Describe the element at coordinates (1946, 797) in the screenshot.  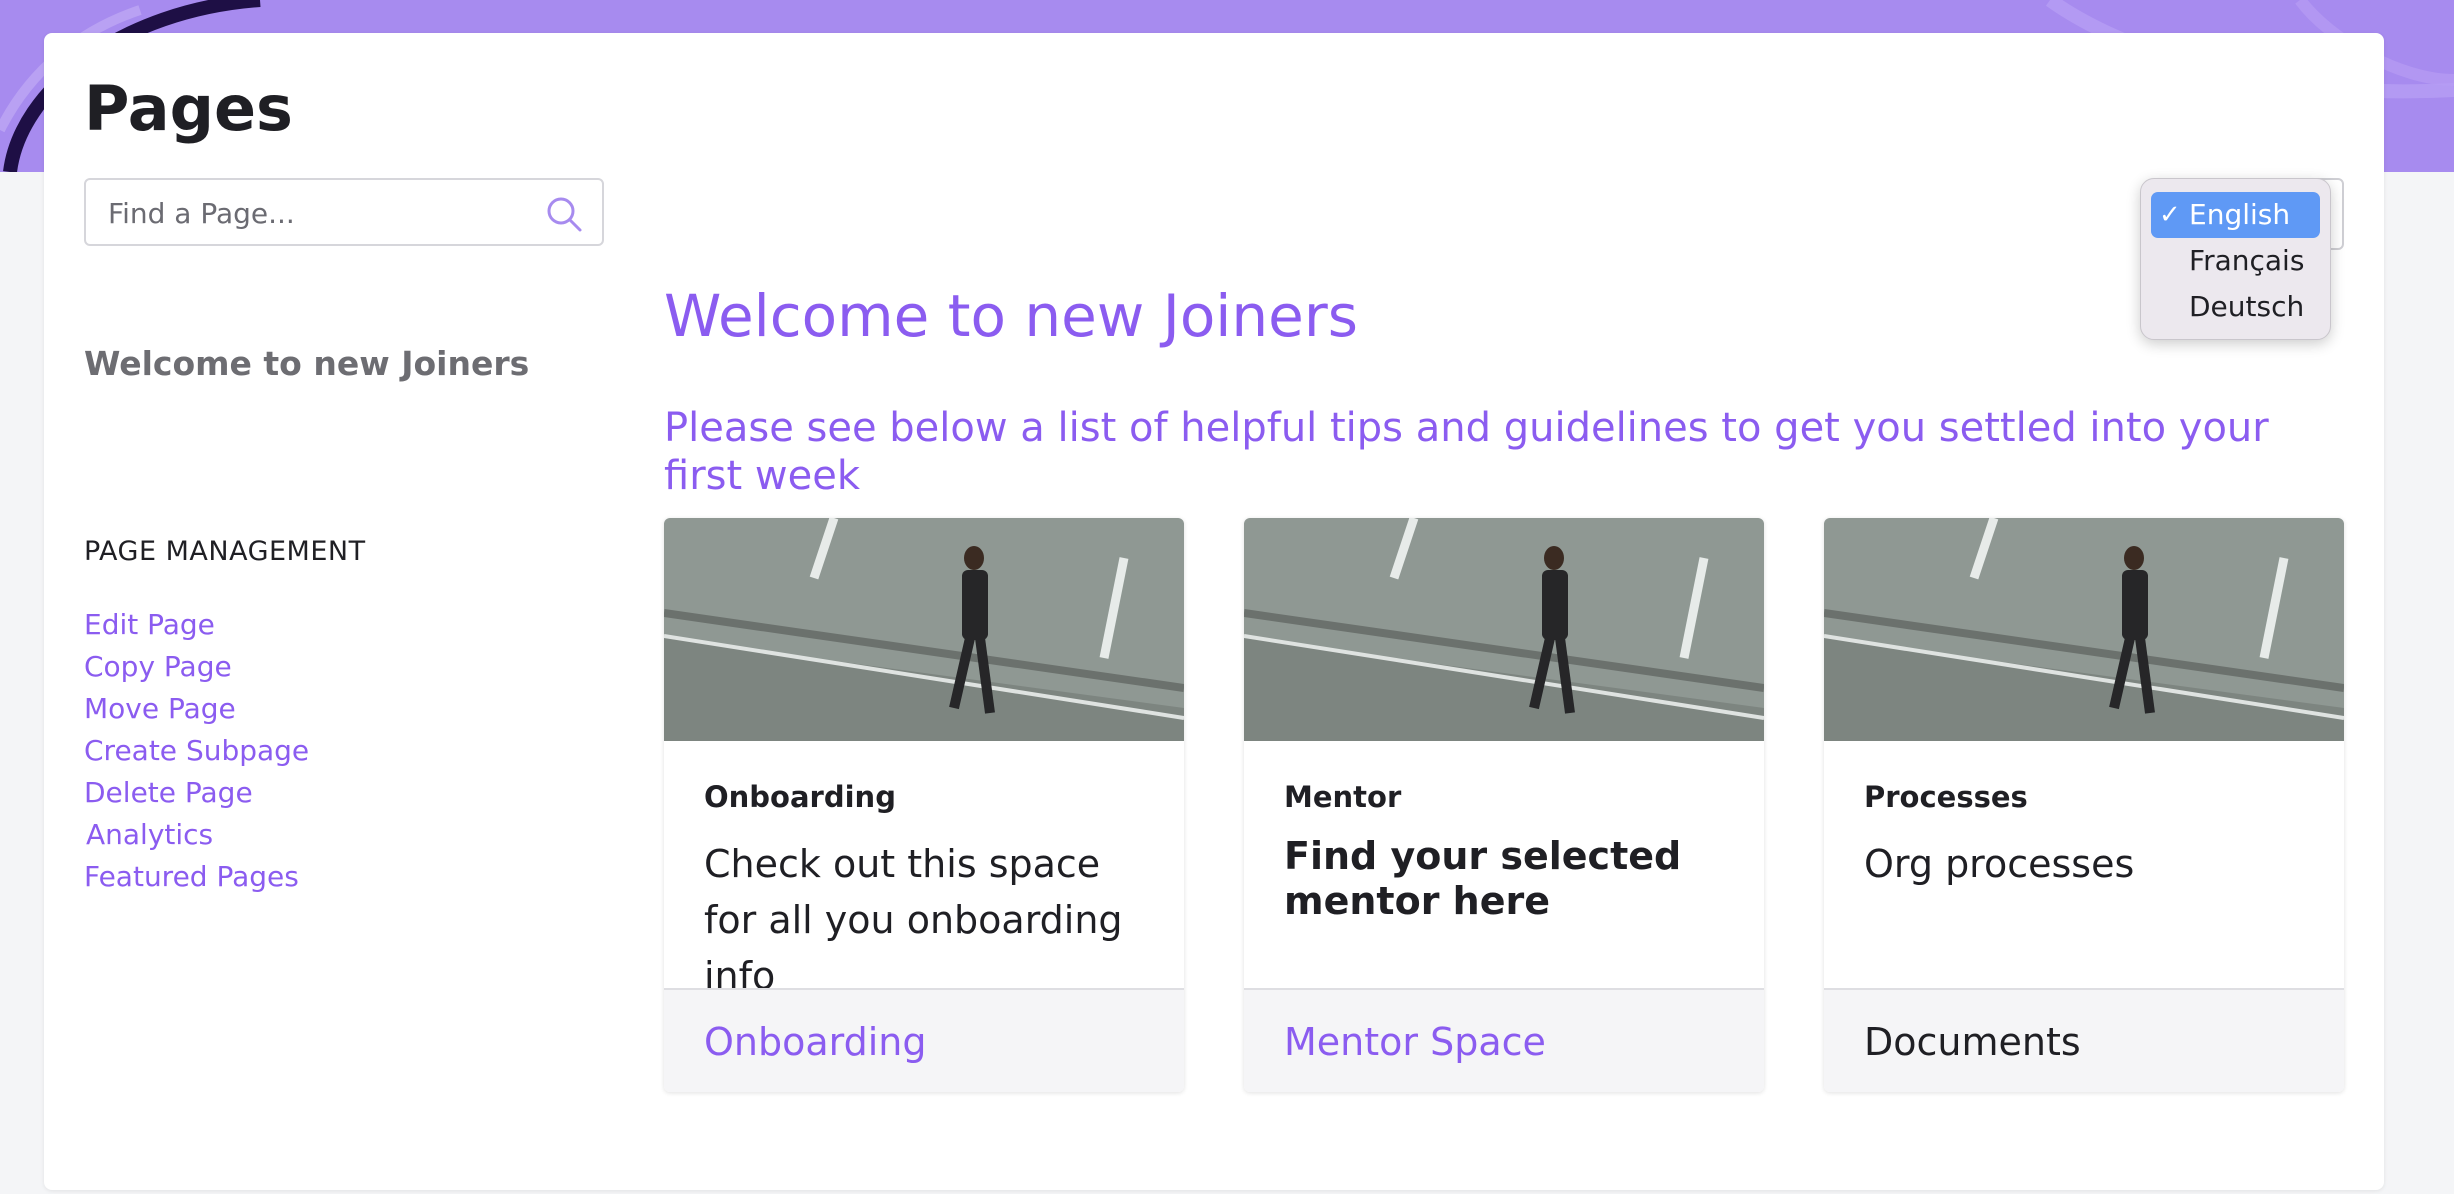
I see `card-label: Processes` at that location.